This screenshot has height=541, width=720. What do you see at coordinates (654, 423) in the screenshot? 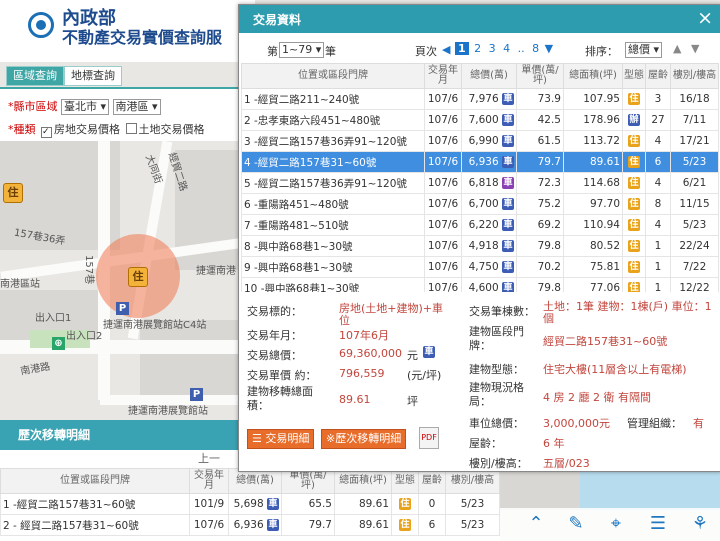
I see `management-label: 管理組織：` at bounding box center [654, 423].